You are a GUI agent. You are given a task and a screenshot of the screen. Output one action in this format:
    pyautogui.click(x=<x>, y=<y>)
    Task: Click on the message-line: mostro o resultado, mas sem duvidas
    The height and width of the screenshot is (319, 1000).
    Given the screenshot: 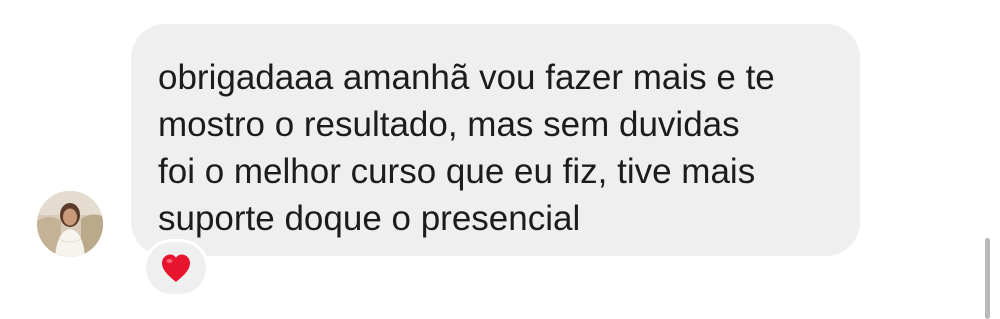 What is the action you would take?
    pyautogui.click(x=449, y=124)
    